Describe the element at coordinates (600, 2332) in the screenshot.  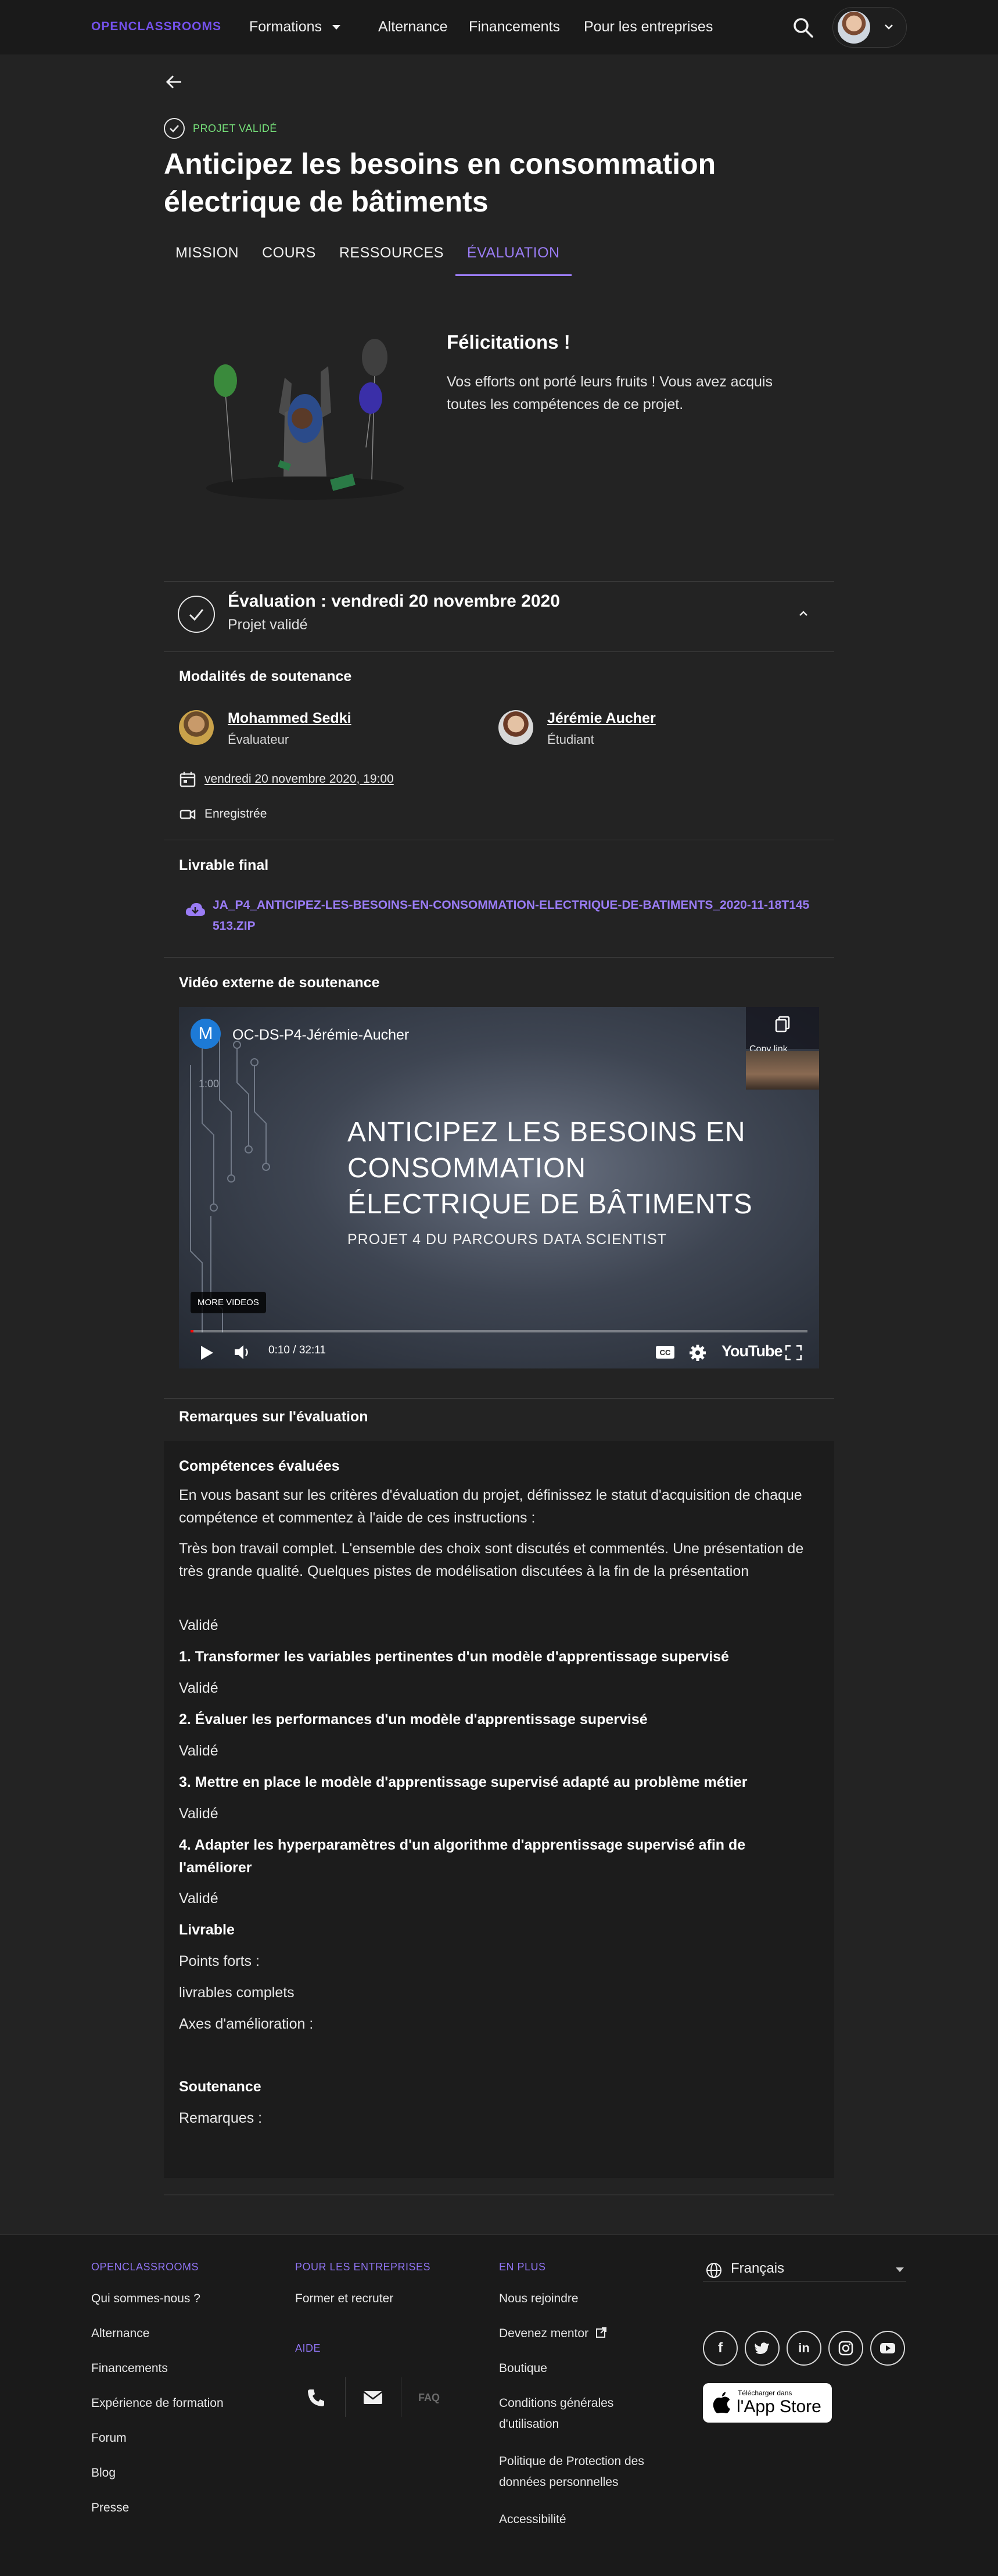
I see `external-link-icon` at that location.